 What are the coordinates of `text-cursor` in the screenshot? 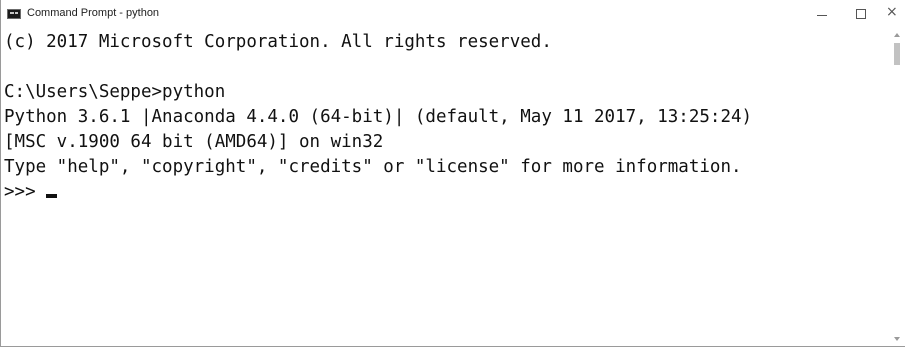 It's located at (51, 196).